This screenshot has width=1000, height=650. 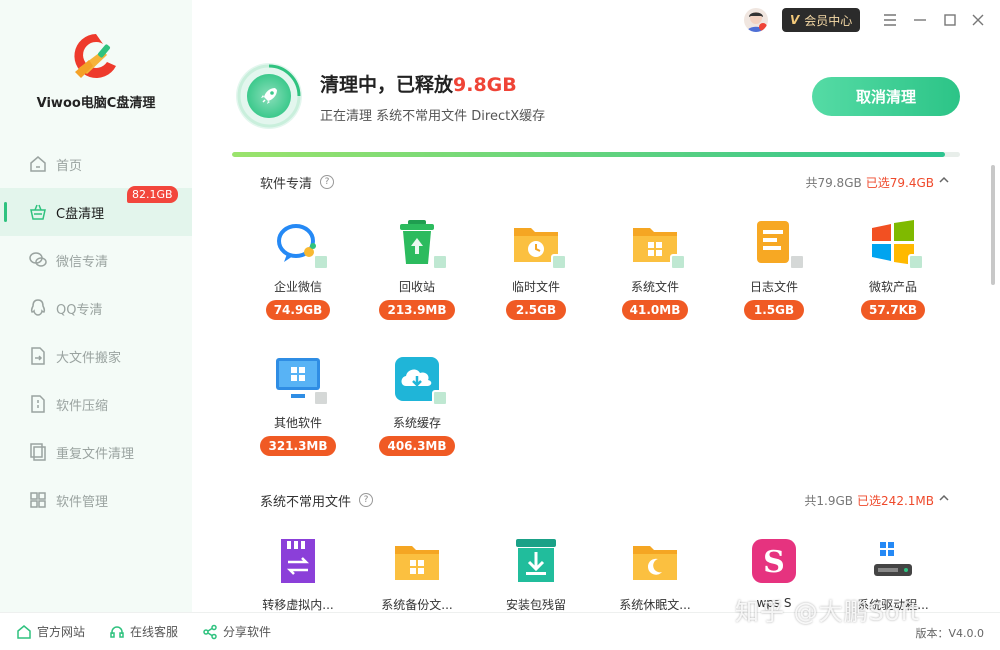 I want to click on item-name: 系统缓存, so click(x=416, y=423).